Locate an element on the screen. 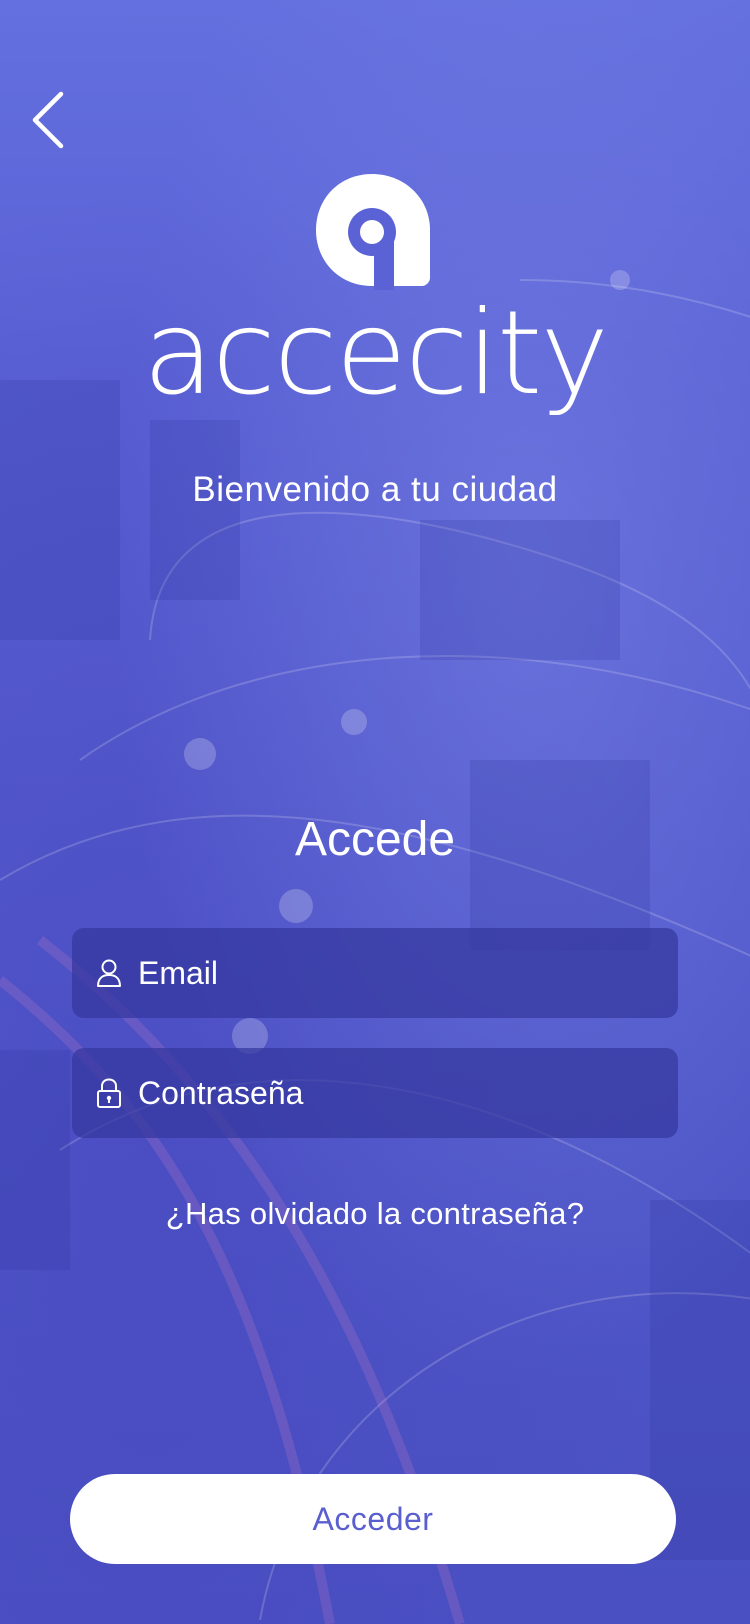 This screenshot has width=750, height=1624. user-icon is located at coordinates (109, 973).